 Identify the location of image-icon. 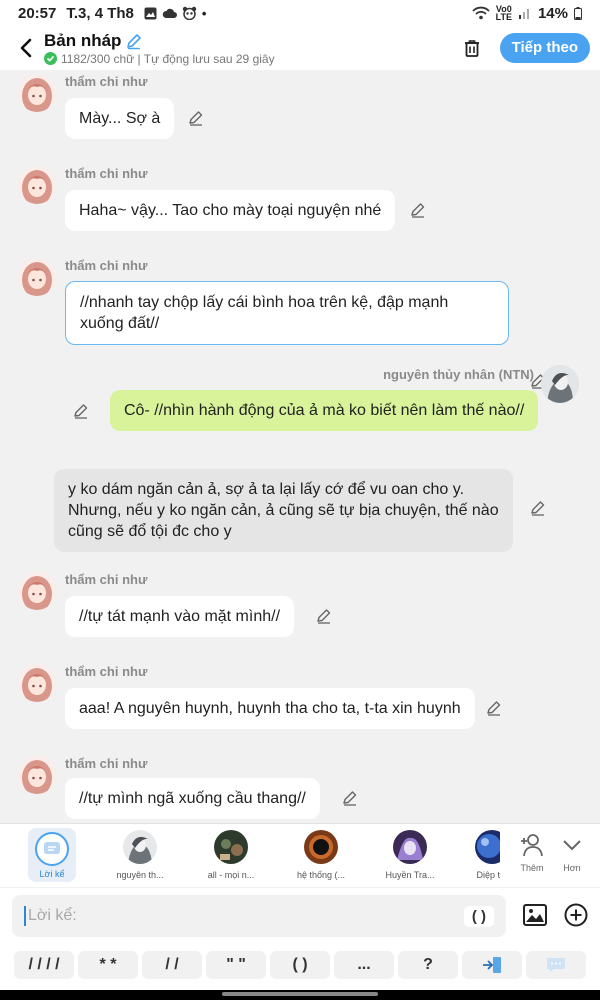
(535, 915).